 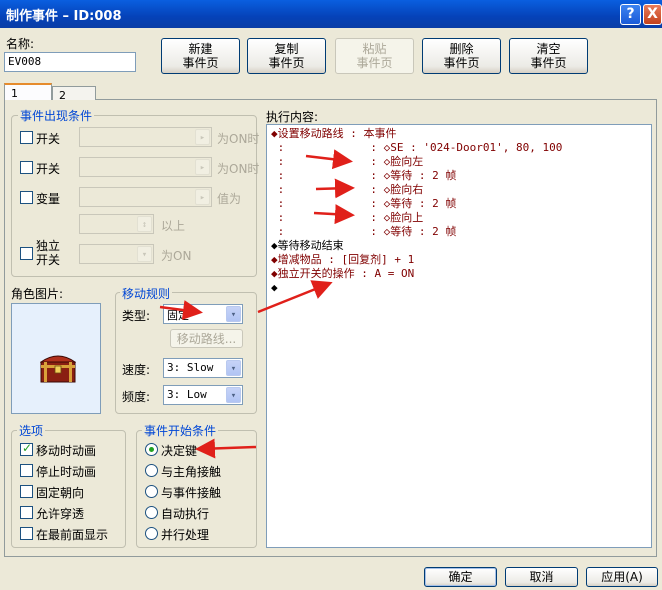 What do you see at coordinates (136, 397) in the screenshot?
I see `frequency-label: 频度:` at bounding box center [136, 397].